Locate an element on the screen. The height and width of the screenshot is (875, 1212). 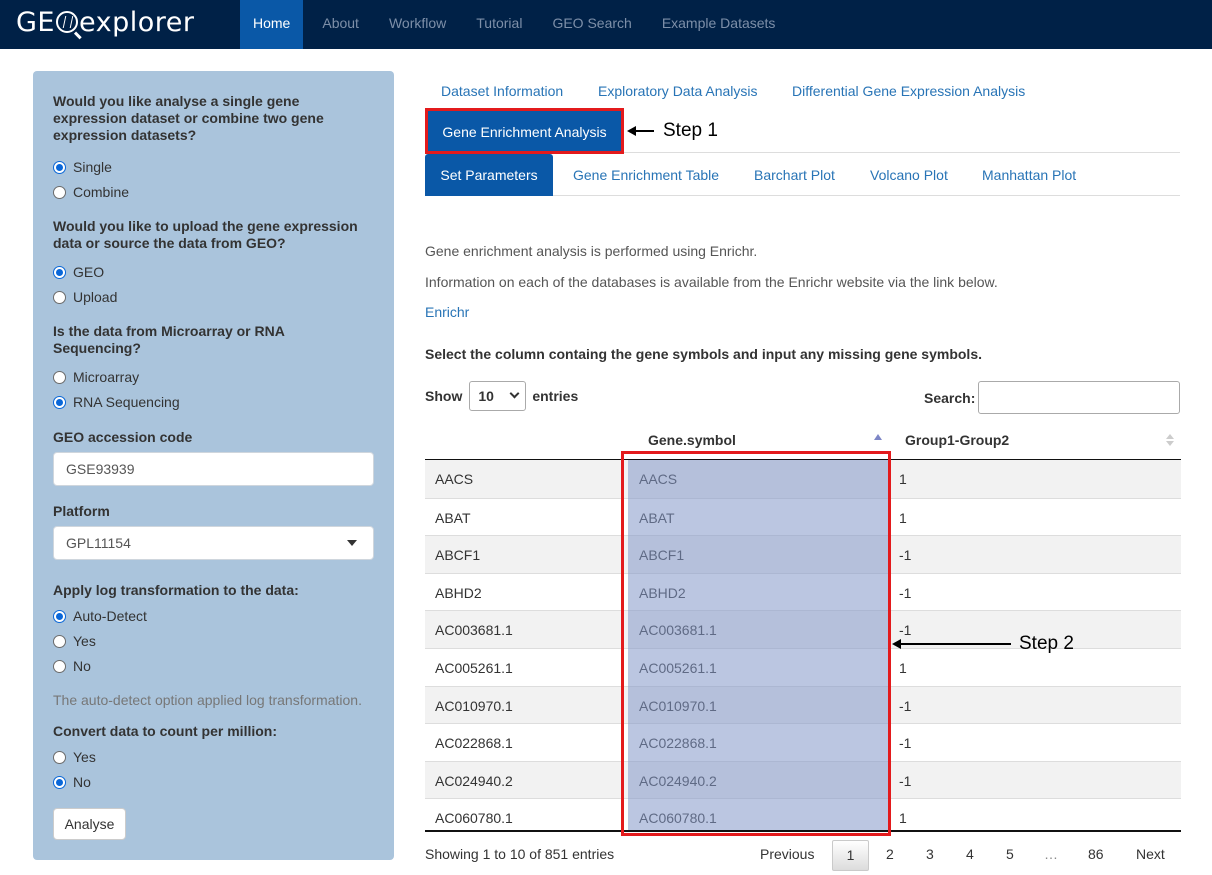
search-label: Search: is located at coordinates (950, 398).